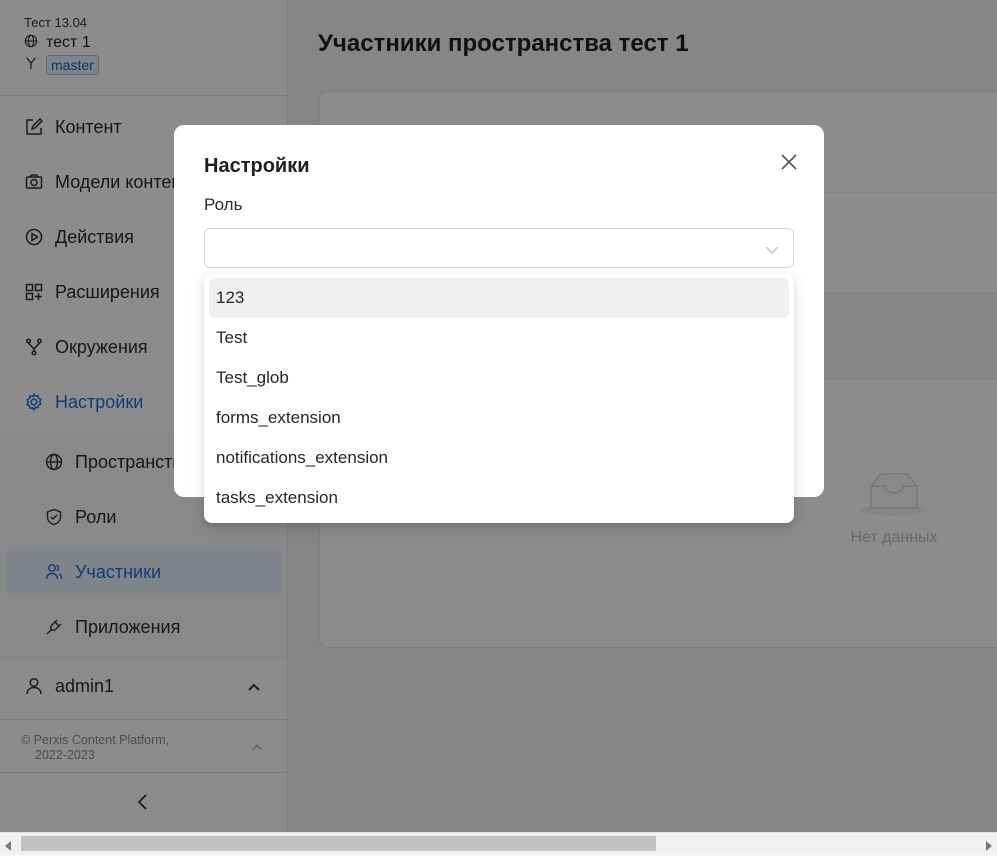  I want to click on scroll-left-arrow-icon, so click(9, 847).